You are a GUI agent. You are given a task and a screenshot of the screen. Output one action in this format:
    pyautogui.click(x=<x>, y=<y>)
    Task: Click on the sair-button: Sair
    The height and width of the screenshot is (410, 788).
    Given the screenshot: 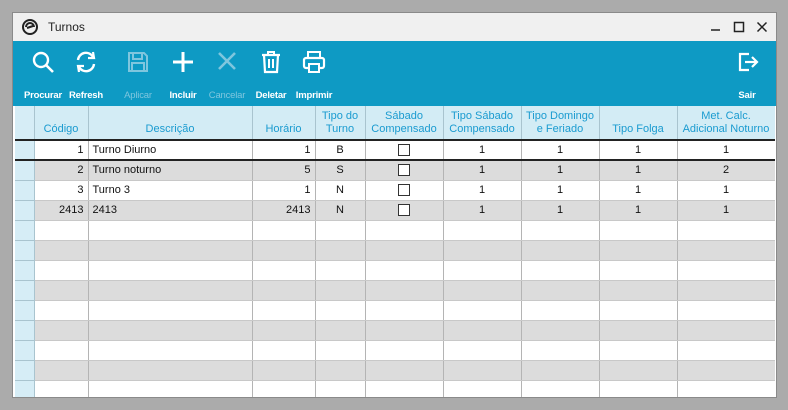 What is the action you would take?
    pyautogui.click(x=747, y=73)
    